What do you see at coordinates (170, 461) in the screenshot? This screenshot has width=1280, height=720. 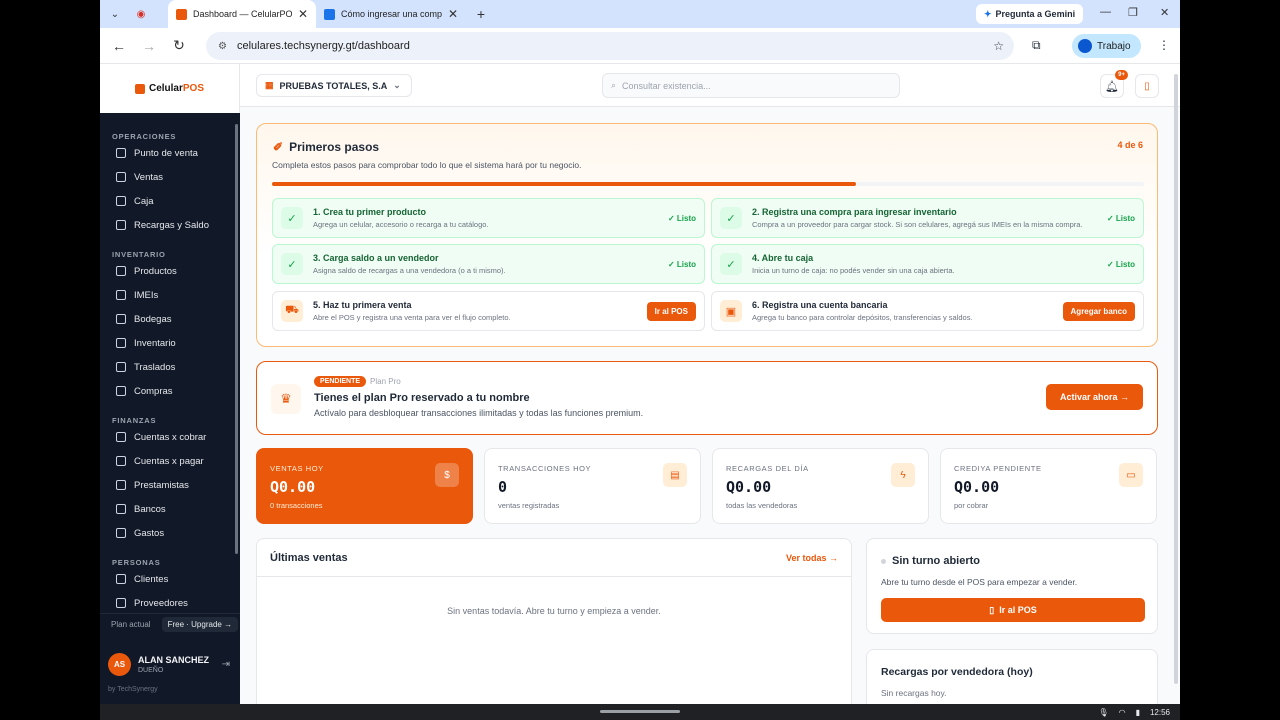 I see `sidebar-item: Cuentas x pagar` at bounding box center [170, 461].